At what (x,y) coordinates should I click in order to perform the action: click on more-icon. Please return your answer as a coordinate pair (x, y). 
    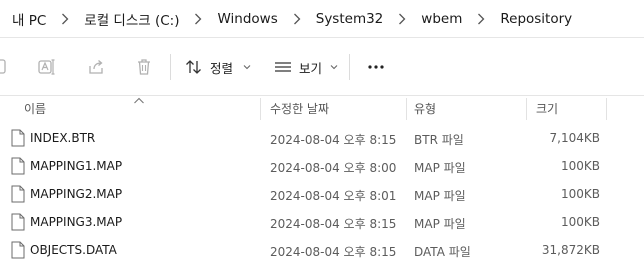
    Looking at the image, I should click on (376, 67).